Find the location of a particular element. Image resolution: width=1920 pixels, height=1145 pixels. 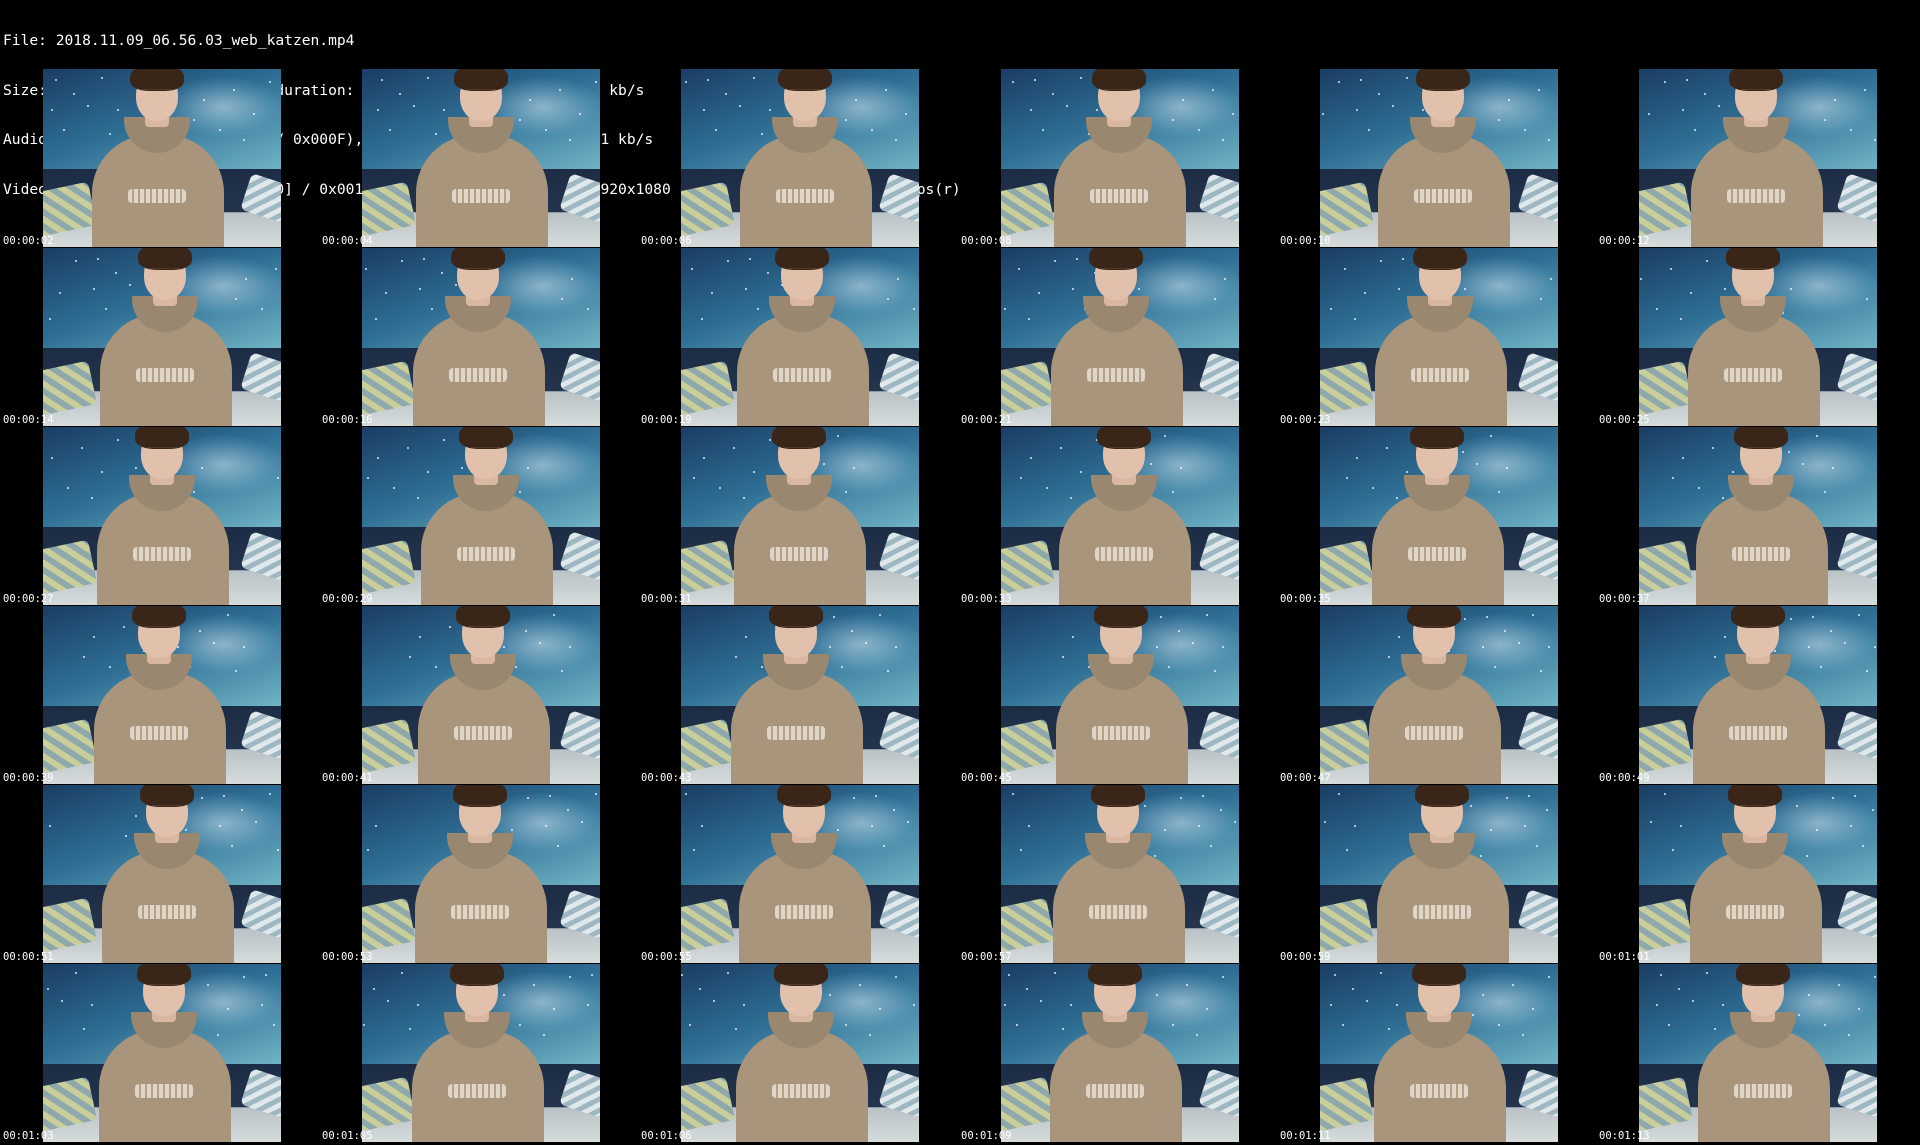

thumbnail-cell: 00:00:41 is located at coordinates (478, 695).